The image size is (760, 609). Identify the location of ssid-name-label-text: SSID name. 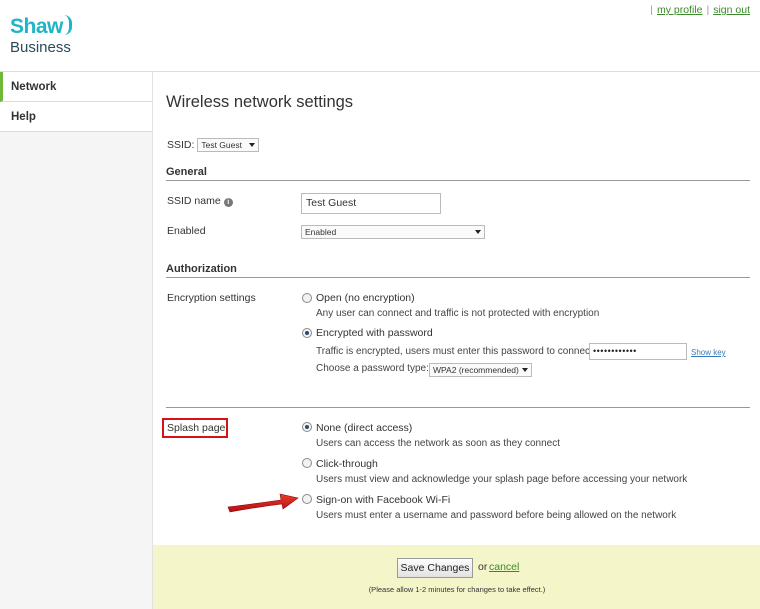
(194, 201).